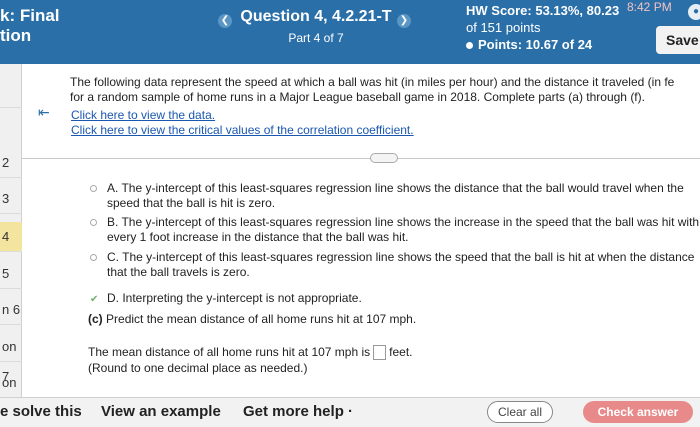 This screenshot has width=700, height=427. What do you see at coordinates (694, 12) in the screenshot?
I see `settings-icon: ●` at bounding box center [694, 12].